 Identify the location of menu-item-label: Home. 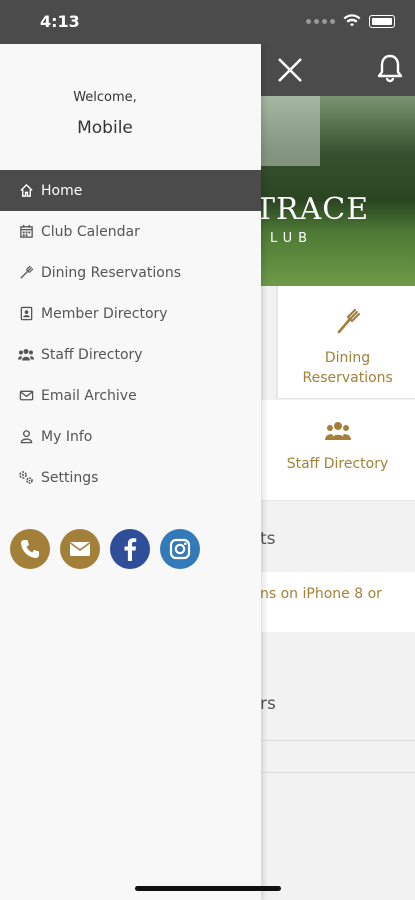
(62, 190).